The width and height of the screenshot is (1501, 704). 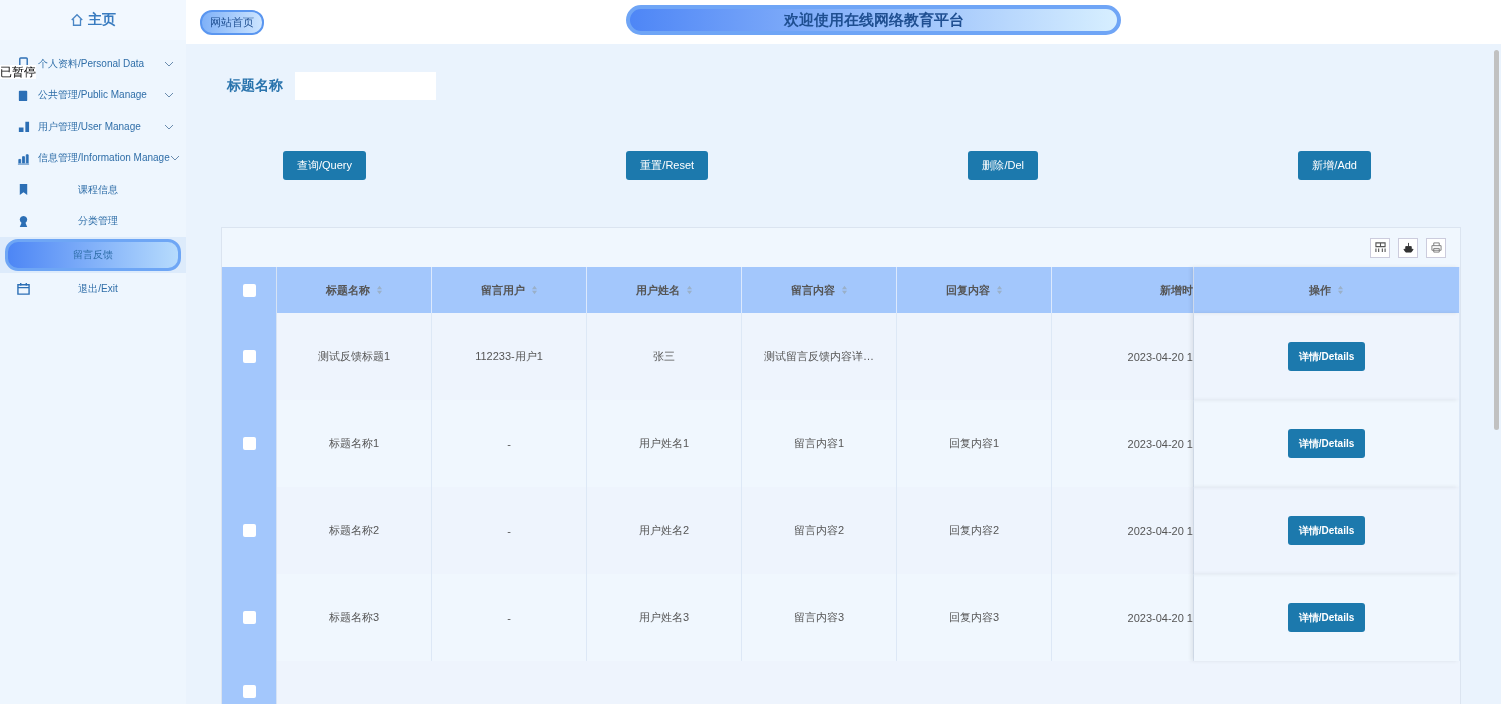 I want to click on welcome-banner: 欢迎使用在线网络教育平台, so click(x=873, y=20).